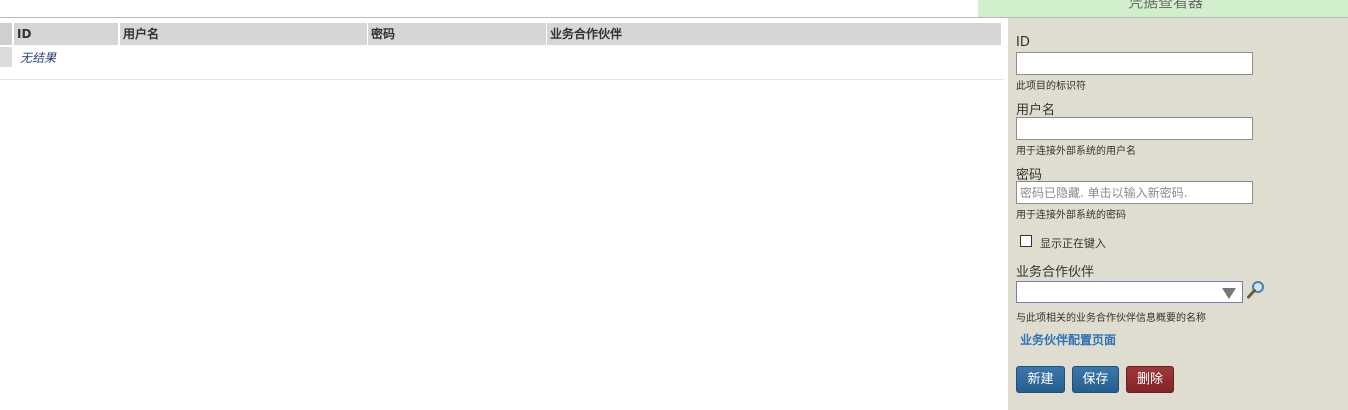  Describe the element at coordinates (1023, 42) in the screenshot. I see `id-label: ID` at that location.